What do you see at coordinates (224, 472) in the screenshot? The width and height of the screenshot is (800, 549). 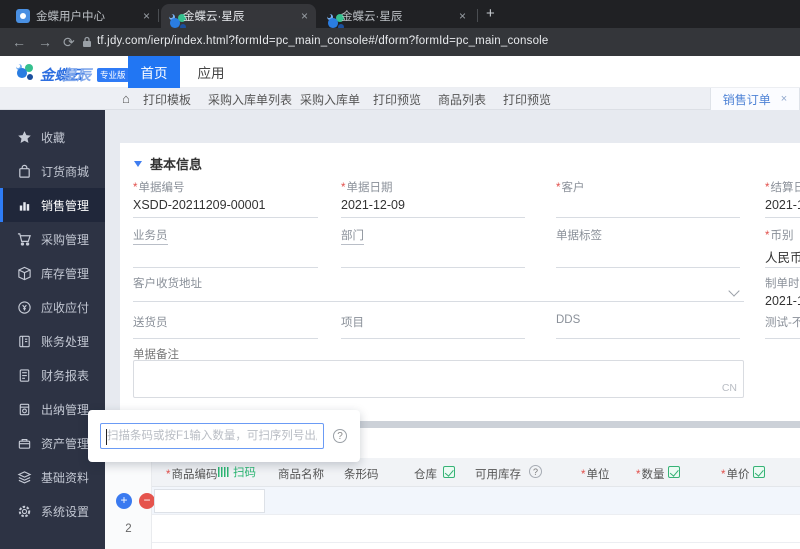 I see `barcode-icon` at bounding box center [224, 472].